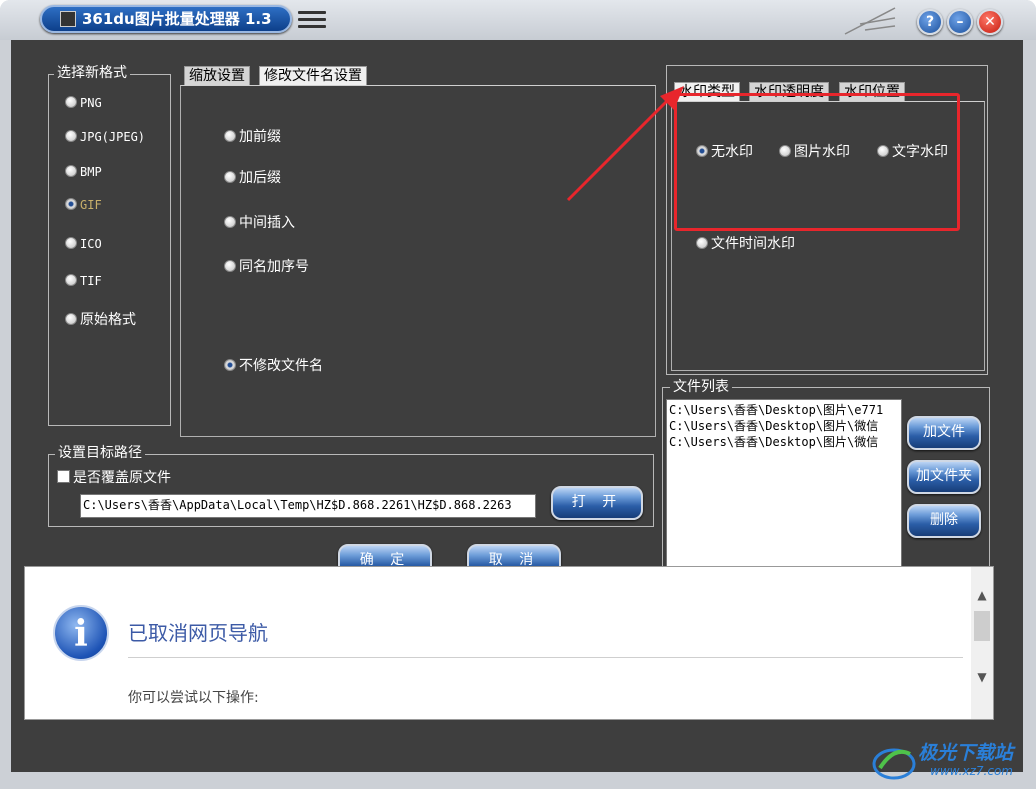 The width and height of the screenshot is (1036, 789). Describe the element at coordinates (63, 476) in the screenshot. I see `checkbox-icon` at that location.